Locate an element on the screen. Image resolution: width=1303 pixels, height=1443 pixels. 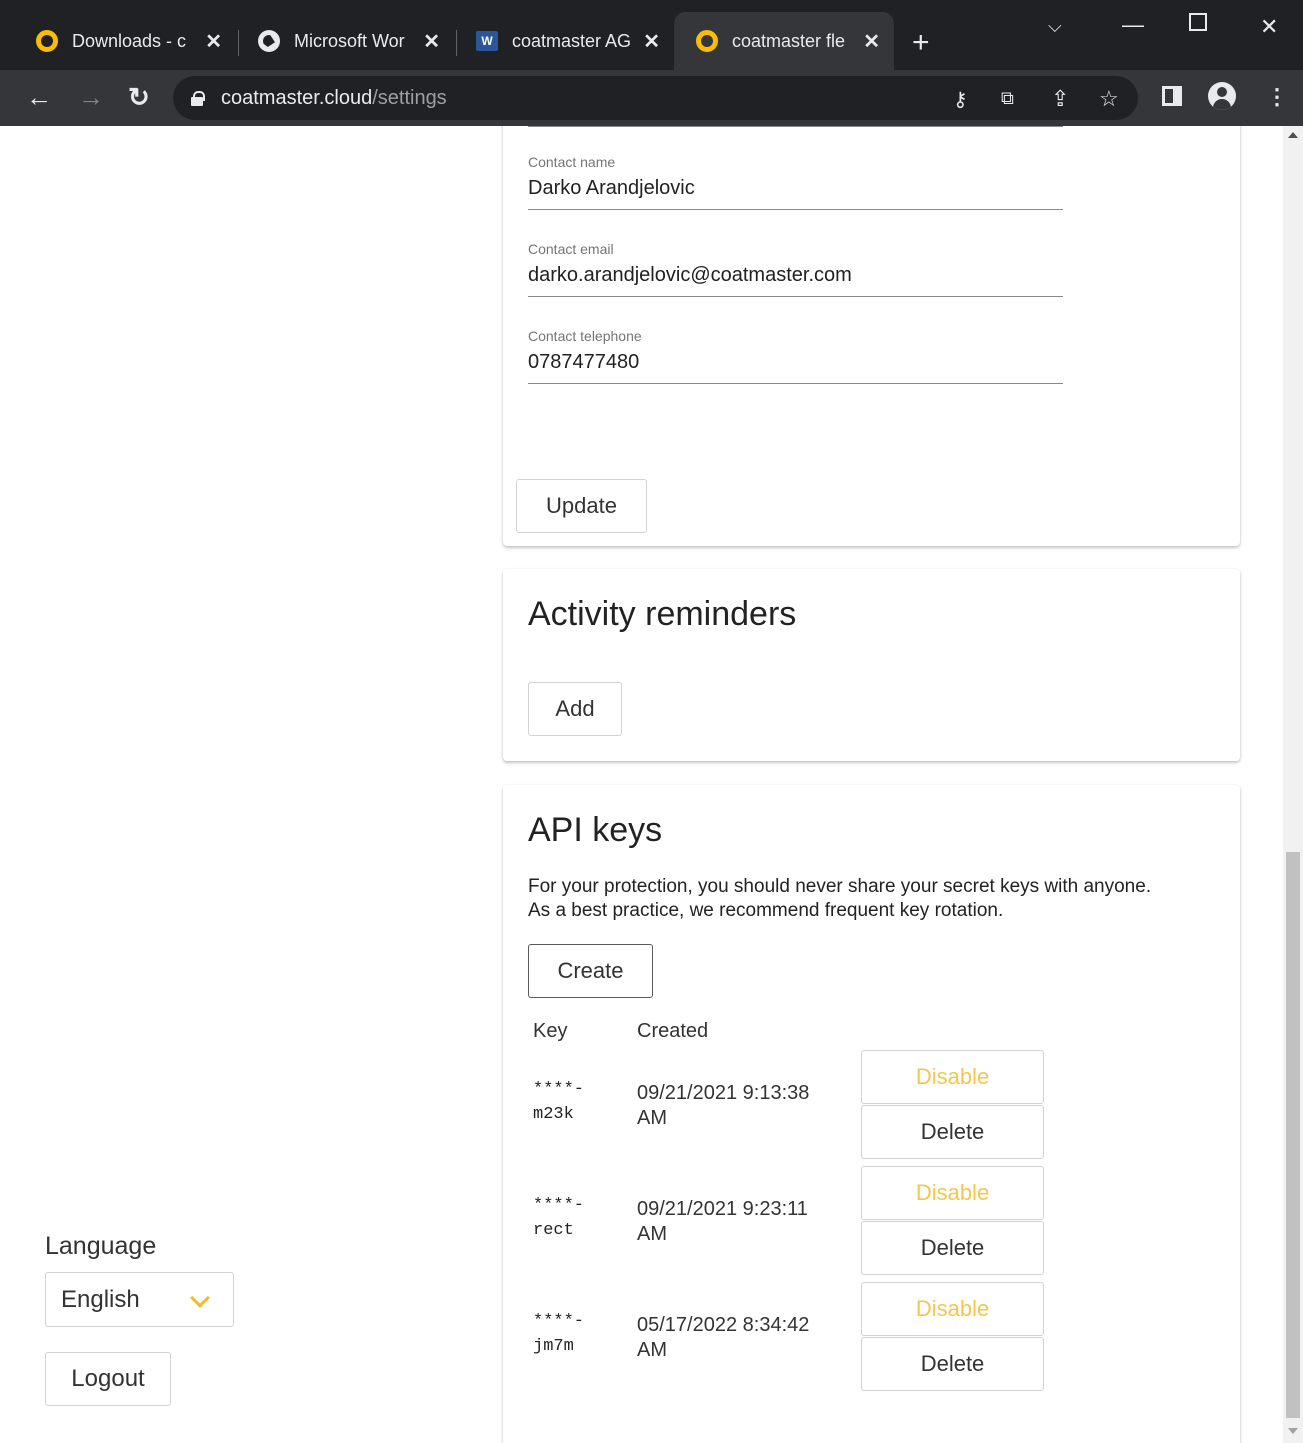
globe-icon is located at coordinates (269, 41).